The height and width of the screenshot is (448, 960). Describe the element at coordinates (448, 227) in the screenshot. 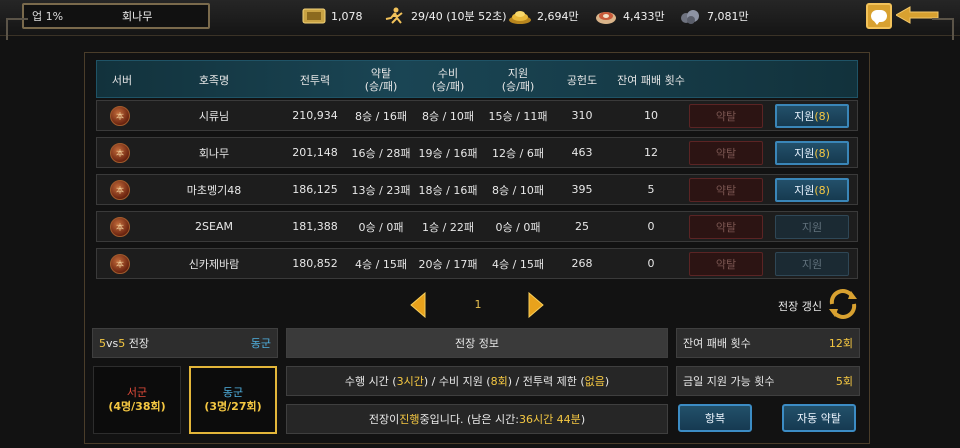

I see `defense-record: 1승 / 22패` at that location.